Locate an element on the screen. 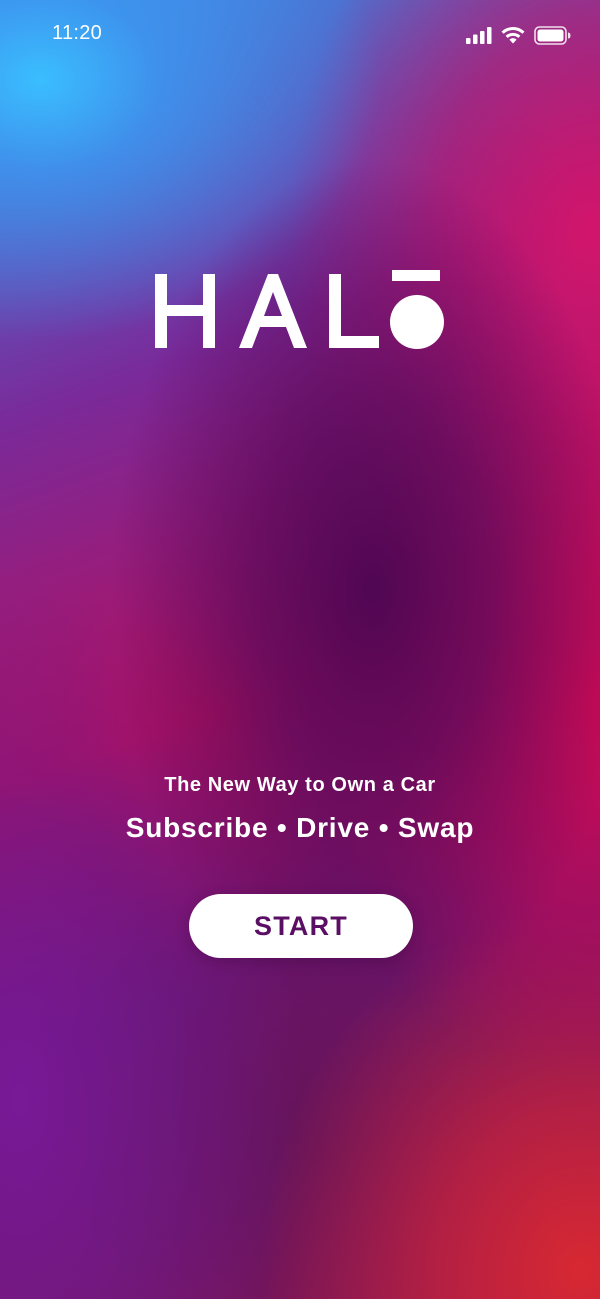 The height and width of the screenshot is (1299, 600). battery-icon is located at coordinates (552, 35).